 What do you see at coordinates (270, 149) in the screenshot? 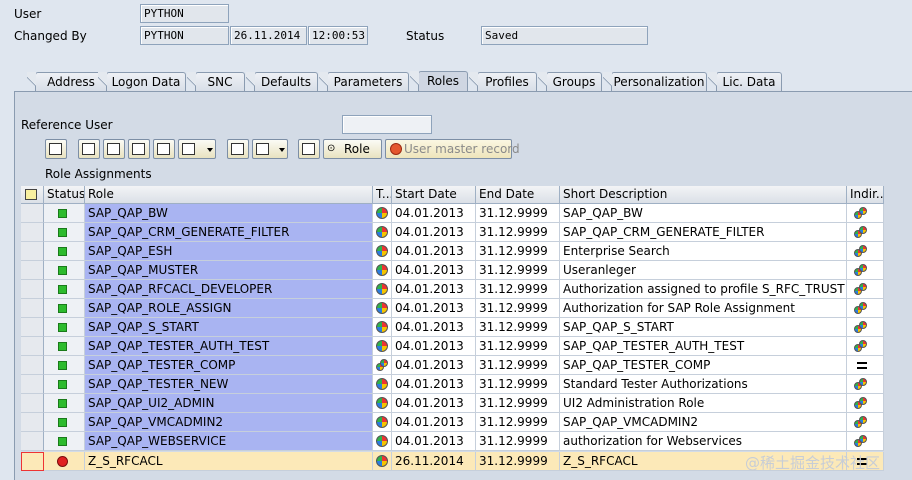
I see `layout-button` at bounding box center [270, 149].